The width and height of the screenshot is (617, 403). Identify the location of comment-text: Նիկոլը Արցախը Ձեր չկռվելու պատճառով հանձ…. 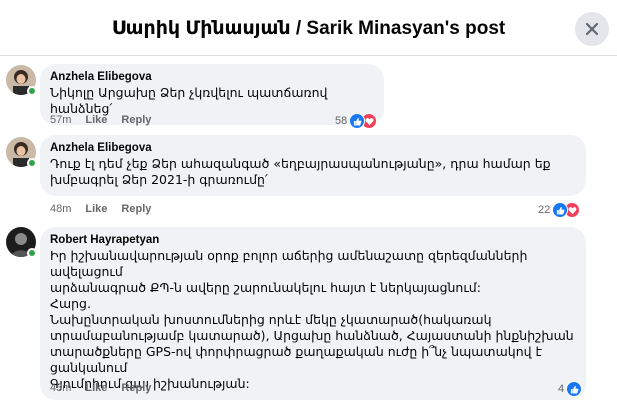
(191, 100).